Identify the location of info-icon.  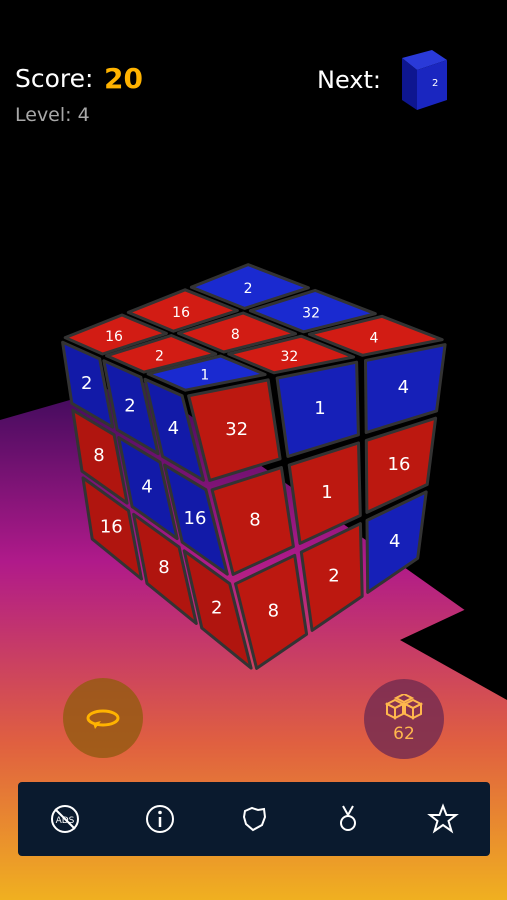
(159, 819).